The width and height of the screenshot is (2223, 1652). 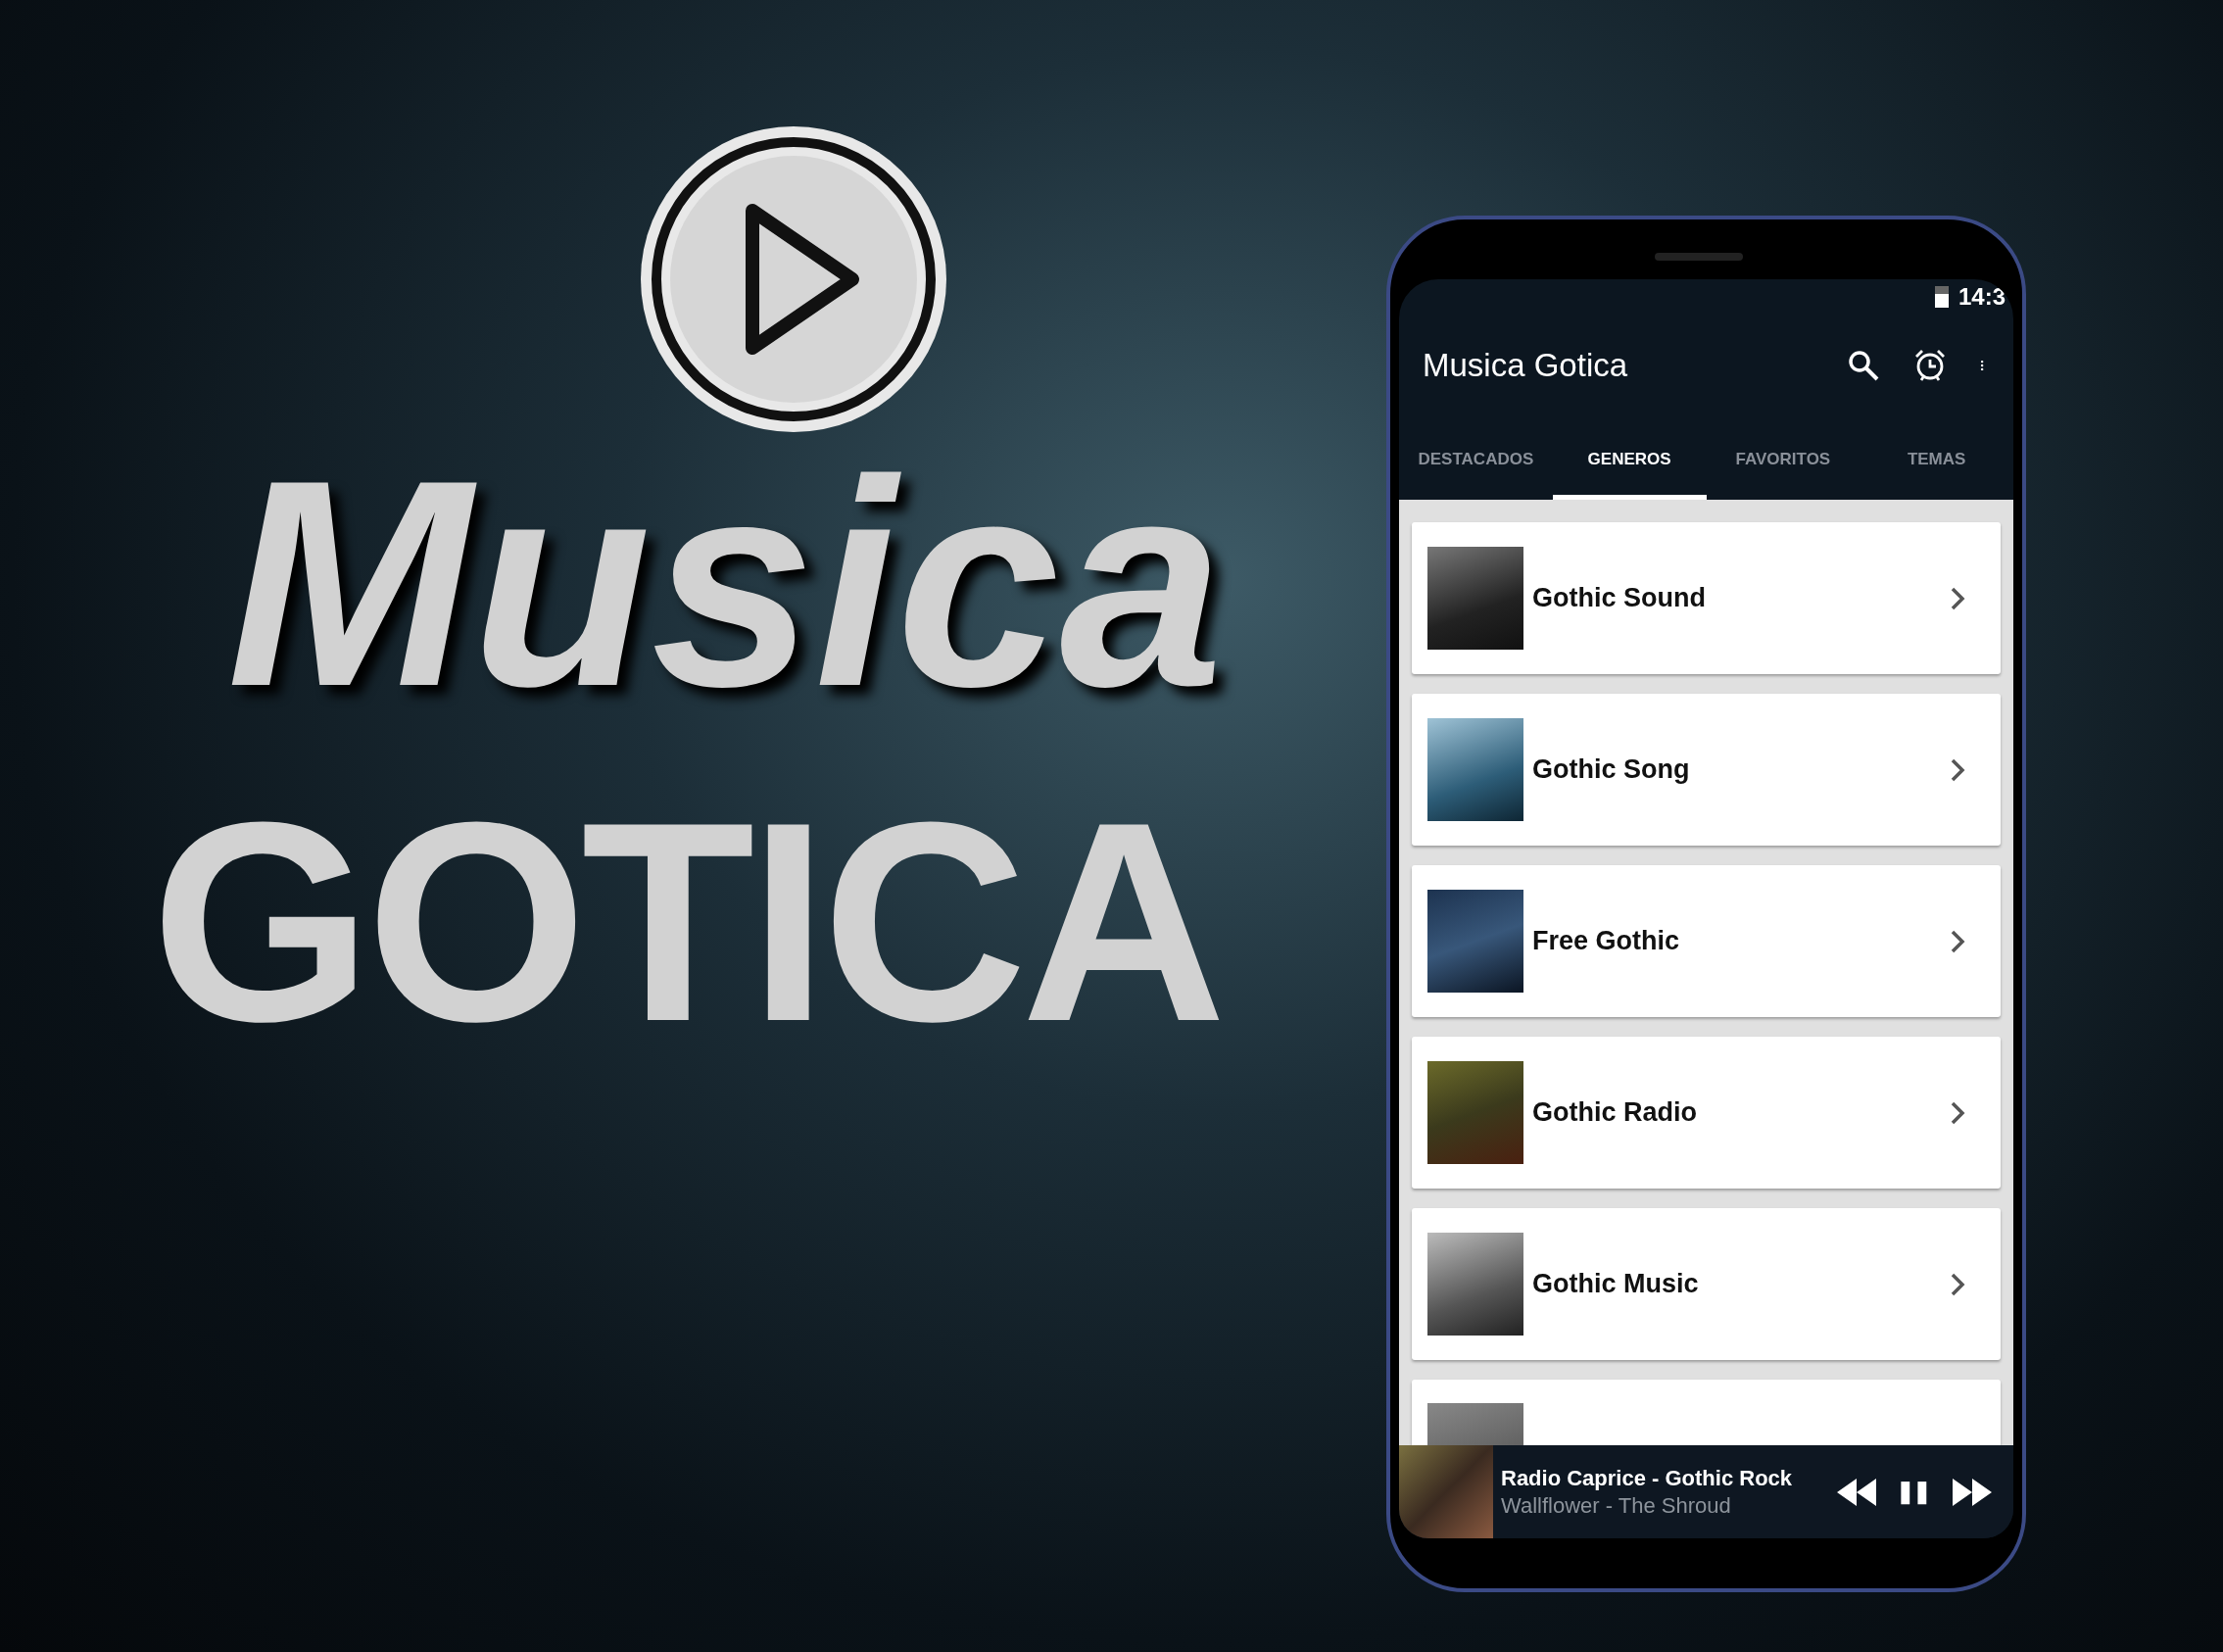 What do you see at coordinates (1615, 1113) in the screenshot?
I see `genre-title: Gothic Radio` at bounding box center [1615, 1113].